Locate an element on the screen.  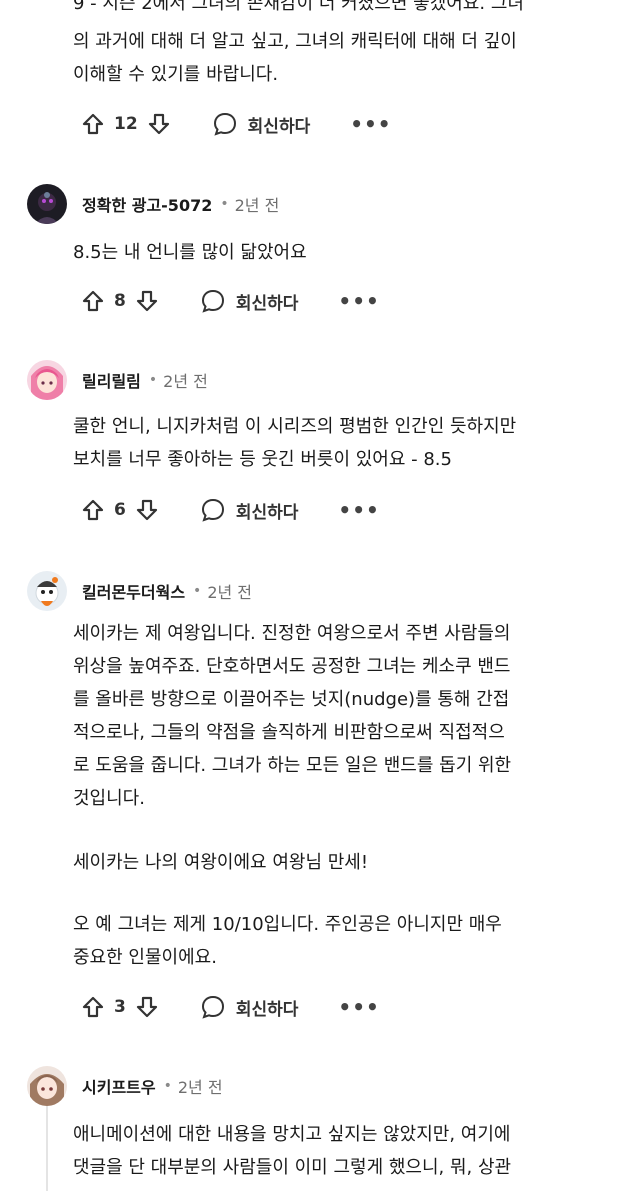
comment-body-line: 것입니다. is located at coordinates (109, 798).